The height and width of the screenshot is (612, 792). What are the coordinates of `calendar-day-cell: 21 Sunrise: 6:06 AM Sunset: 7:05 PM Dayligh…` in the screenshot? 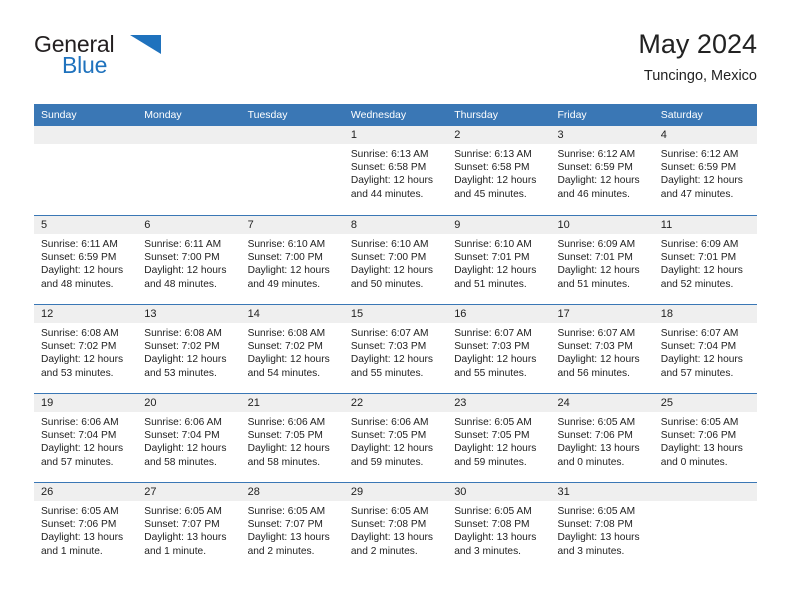 It's located at (292, 437).